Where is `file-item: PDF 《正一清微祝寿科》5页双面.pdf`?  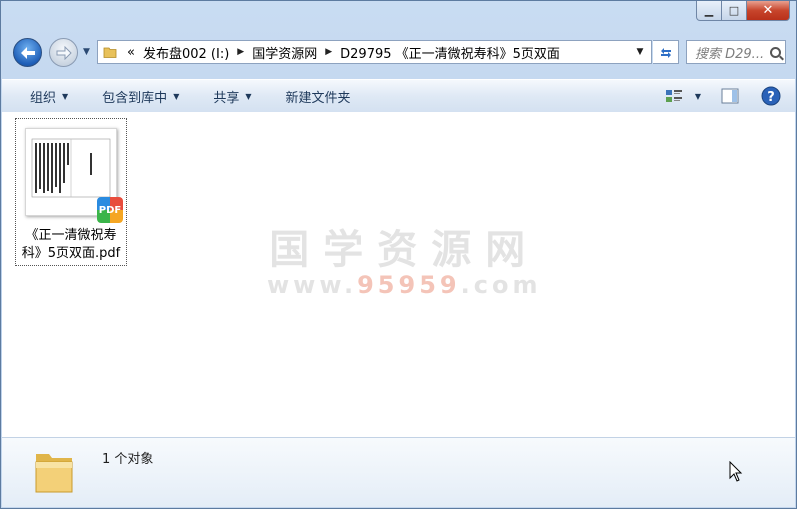 file-item: PDF 《正一清微祝寿科》5页双面.pdf is located at coordinates (71, 192).